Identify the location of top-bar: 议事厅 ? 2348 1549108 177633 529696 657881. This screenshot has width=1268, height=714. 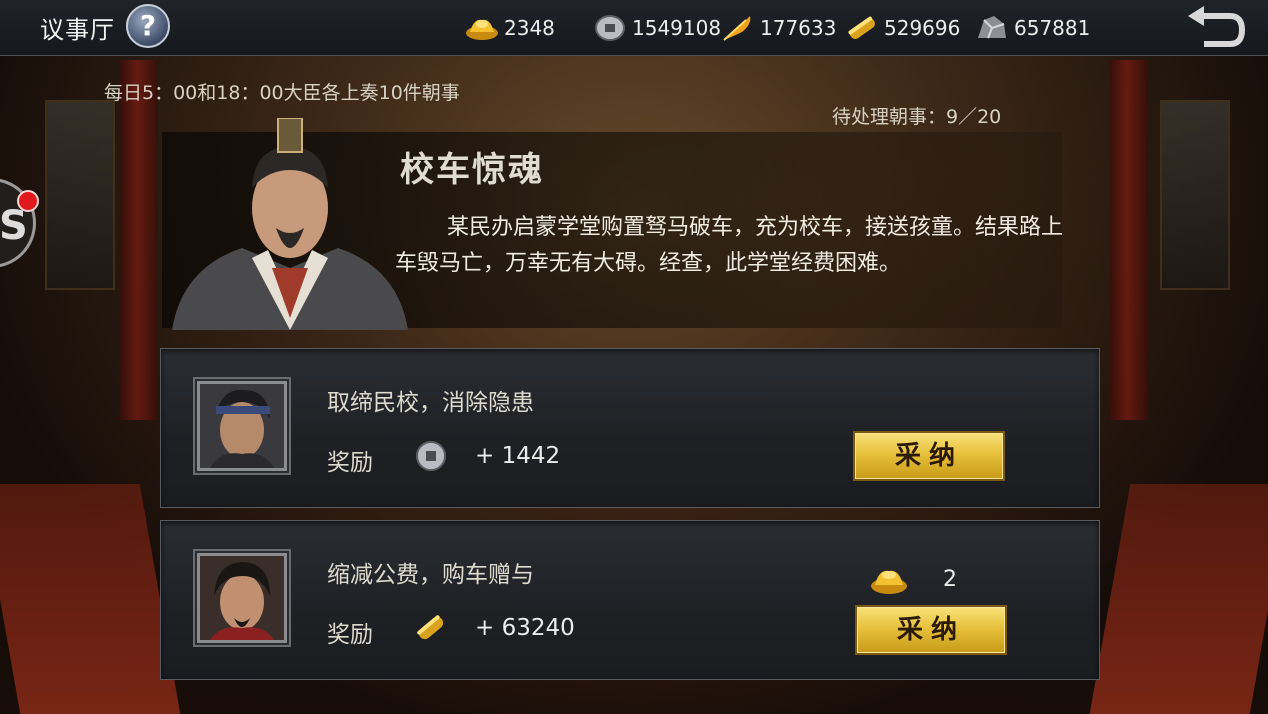
(634, 28).